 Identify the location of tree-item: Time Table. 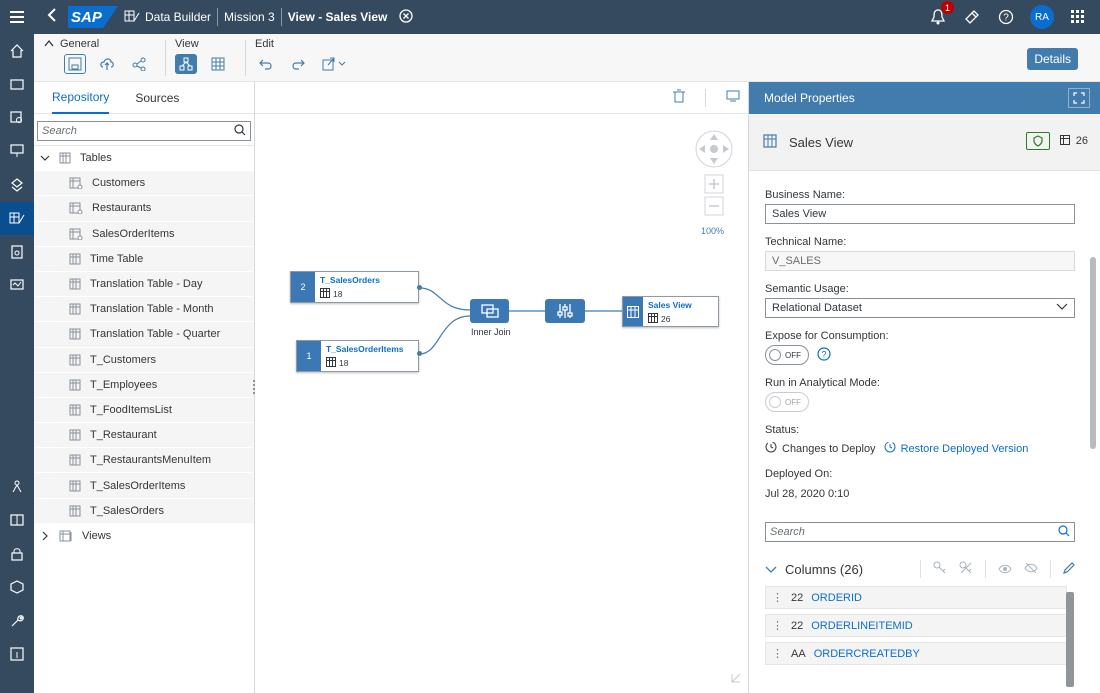
(144, 259).